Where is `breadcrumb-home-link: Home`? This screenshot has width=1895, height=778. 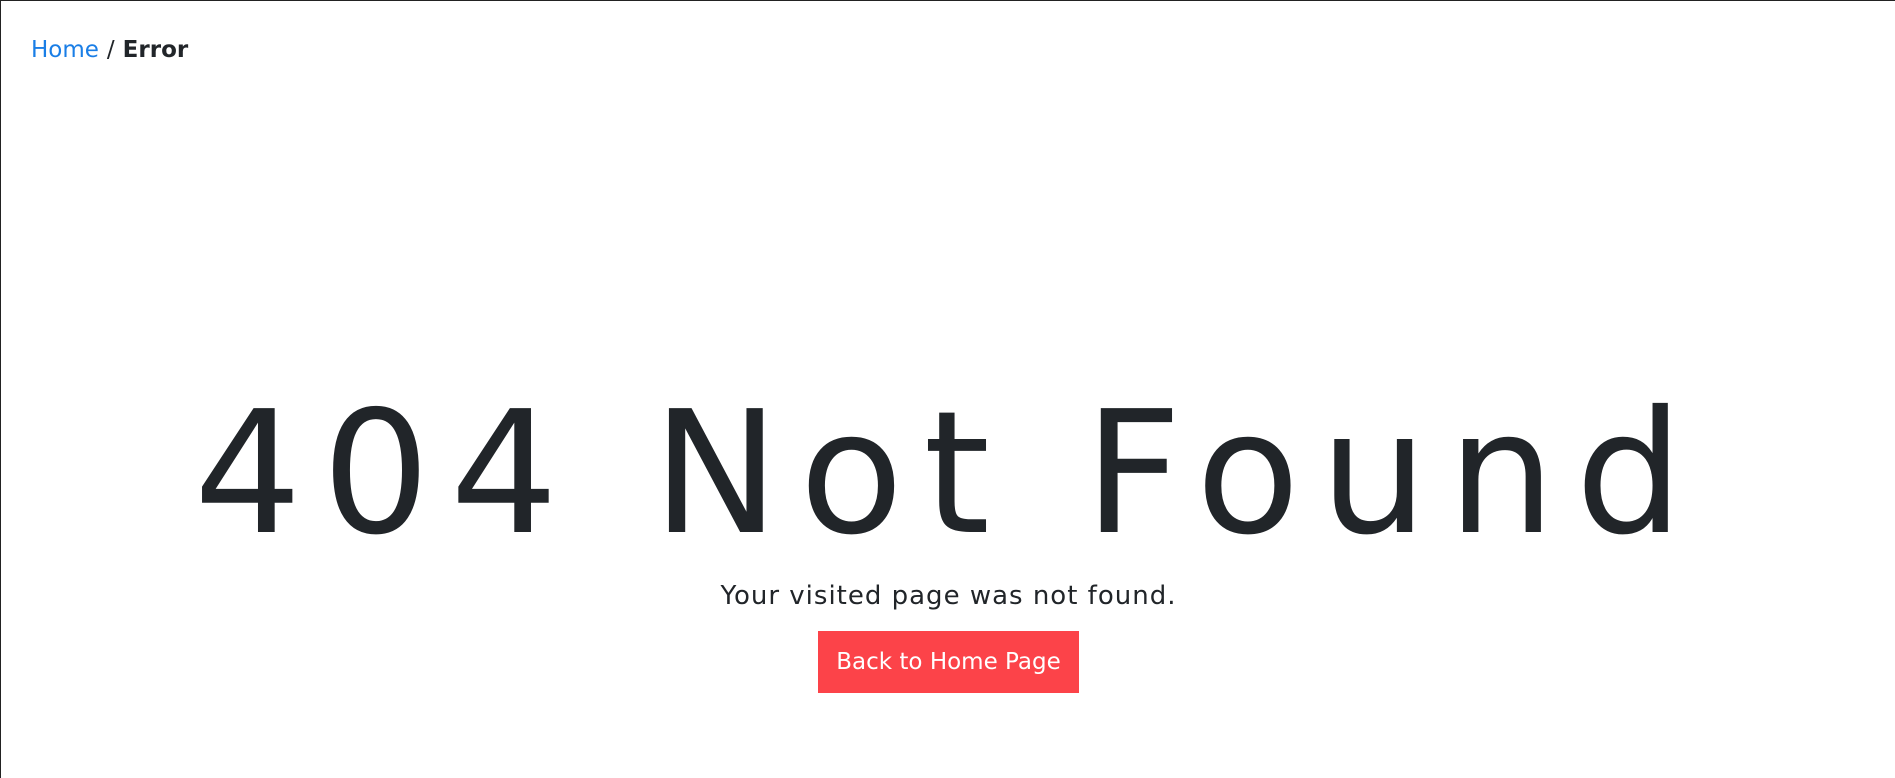
breadcrumb-home-link: Home is located at coordinates (65, 50).